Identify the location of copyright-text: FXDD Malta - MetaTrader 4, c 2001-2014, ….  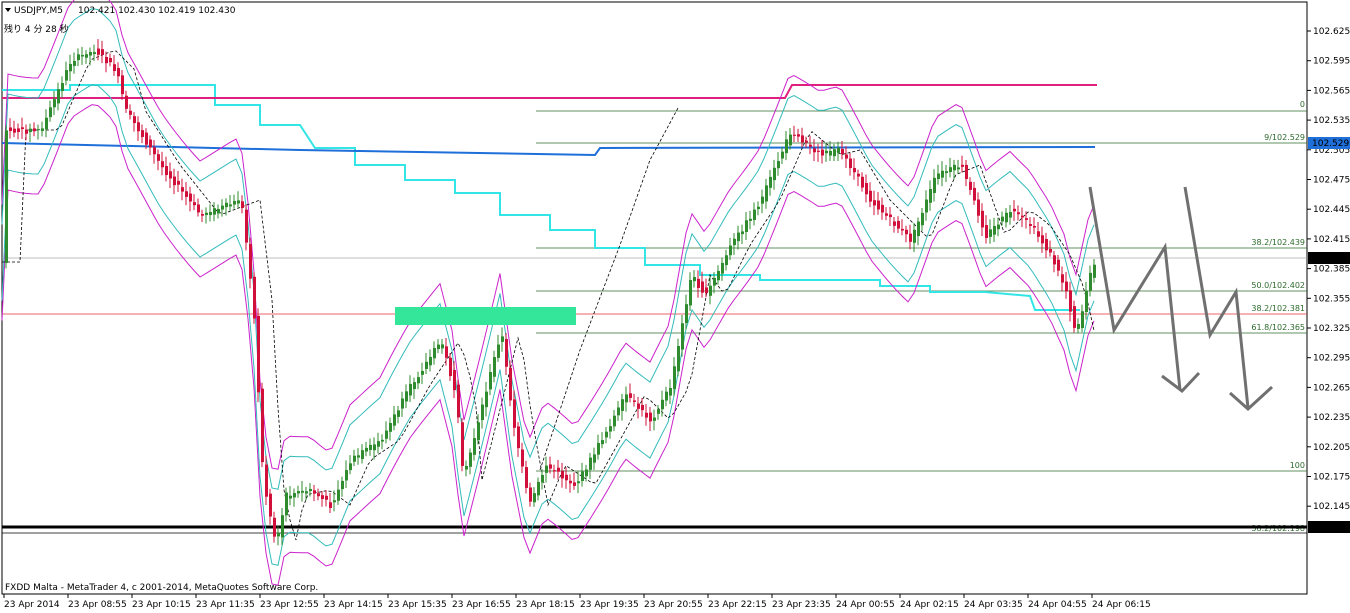
(161, 588).